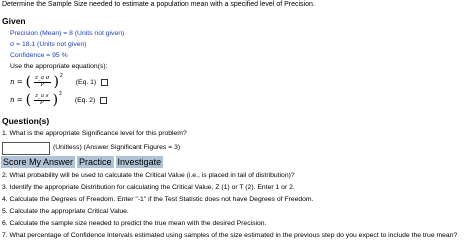 The width and height of the screenshot is (474, 242). Describe the element at coordinates (26, 121) in the screenshot. I see `questions-heading: Question(s)` at that location.